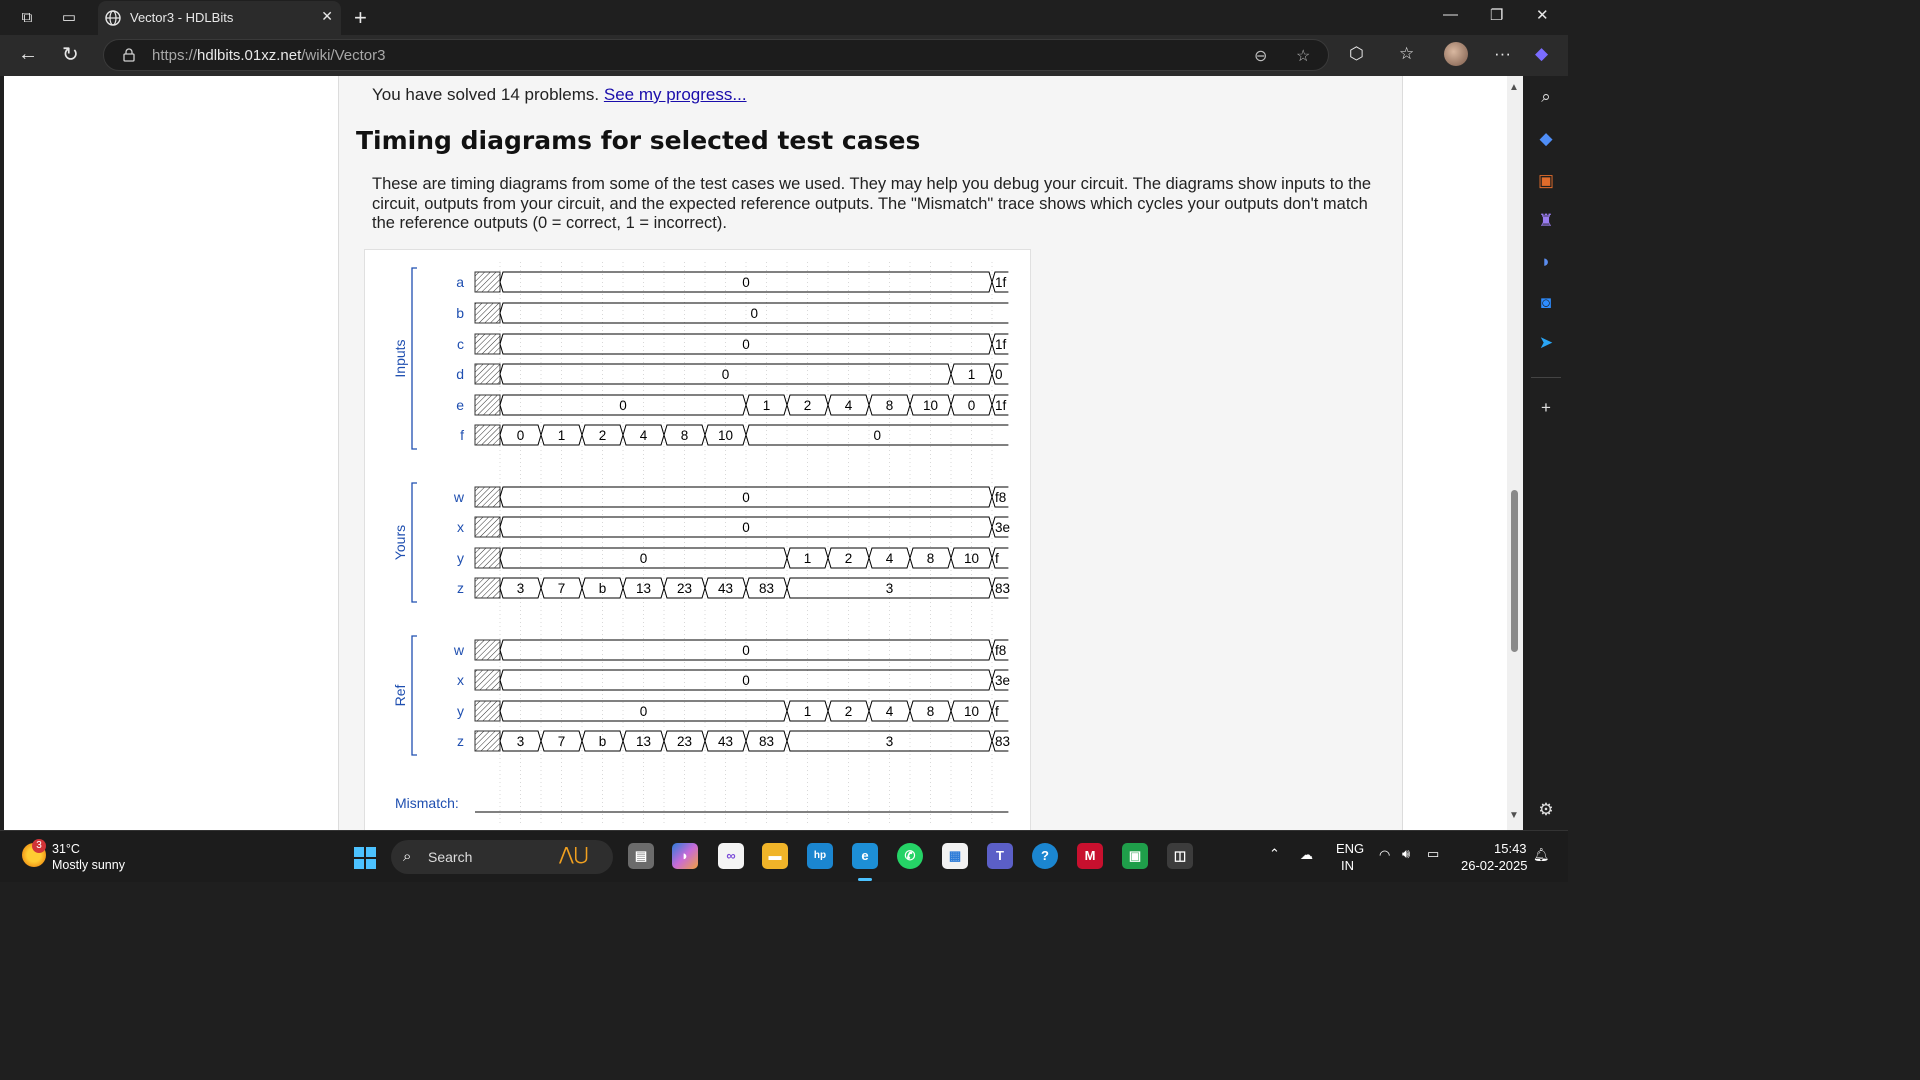 This screenshot has height=1080, width=1920. I want to click on new-tab-button: +, so click(360, 18).